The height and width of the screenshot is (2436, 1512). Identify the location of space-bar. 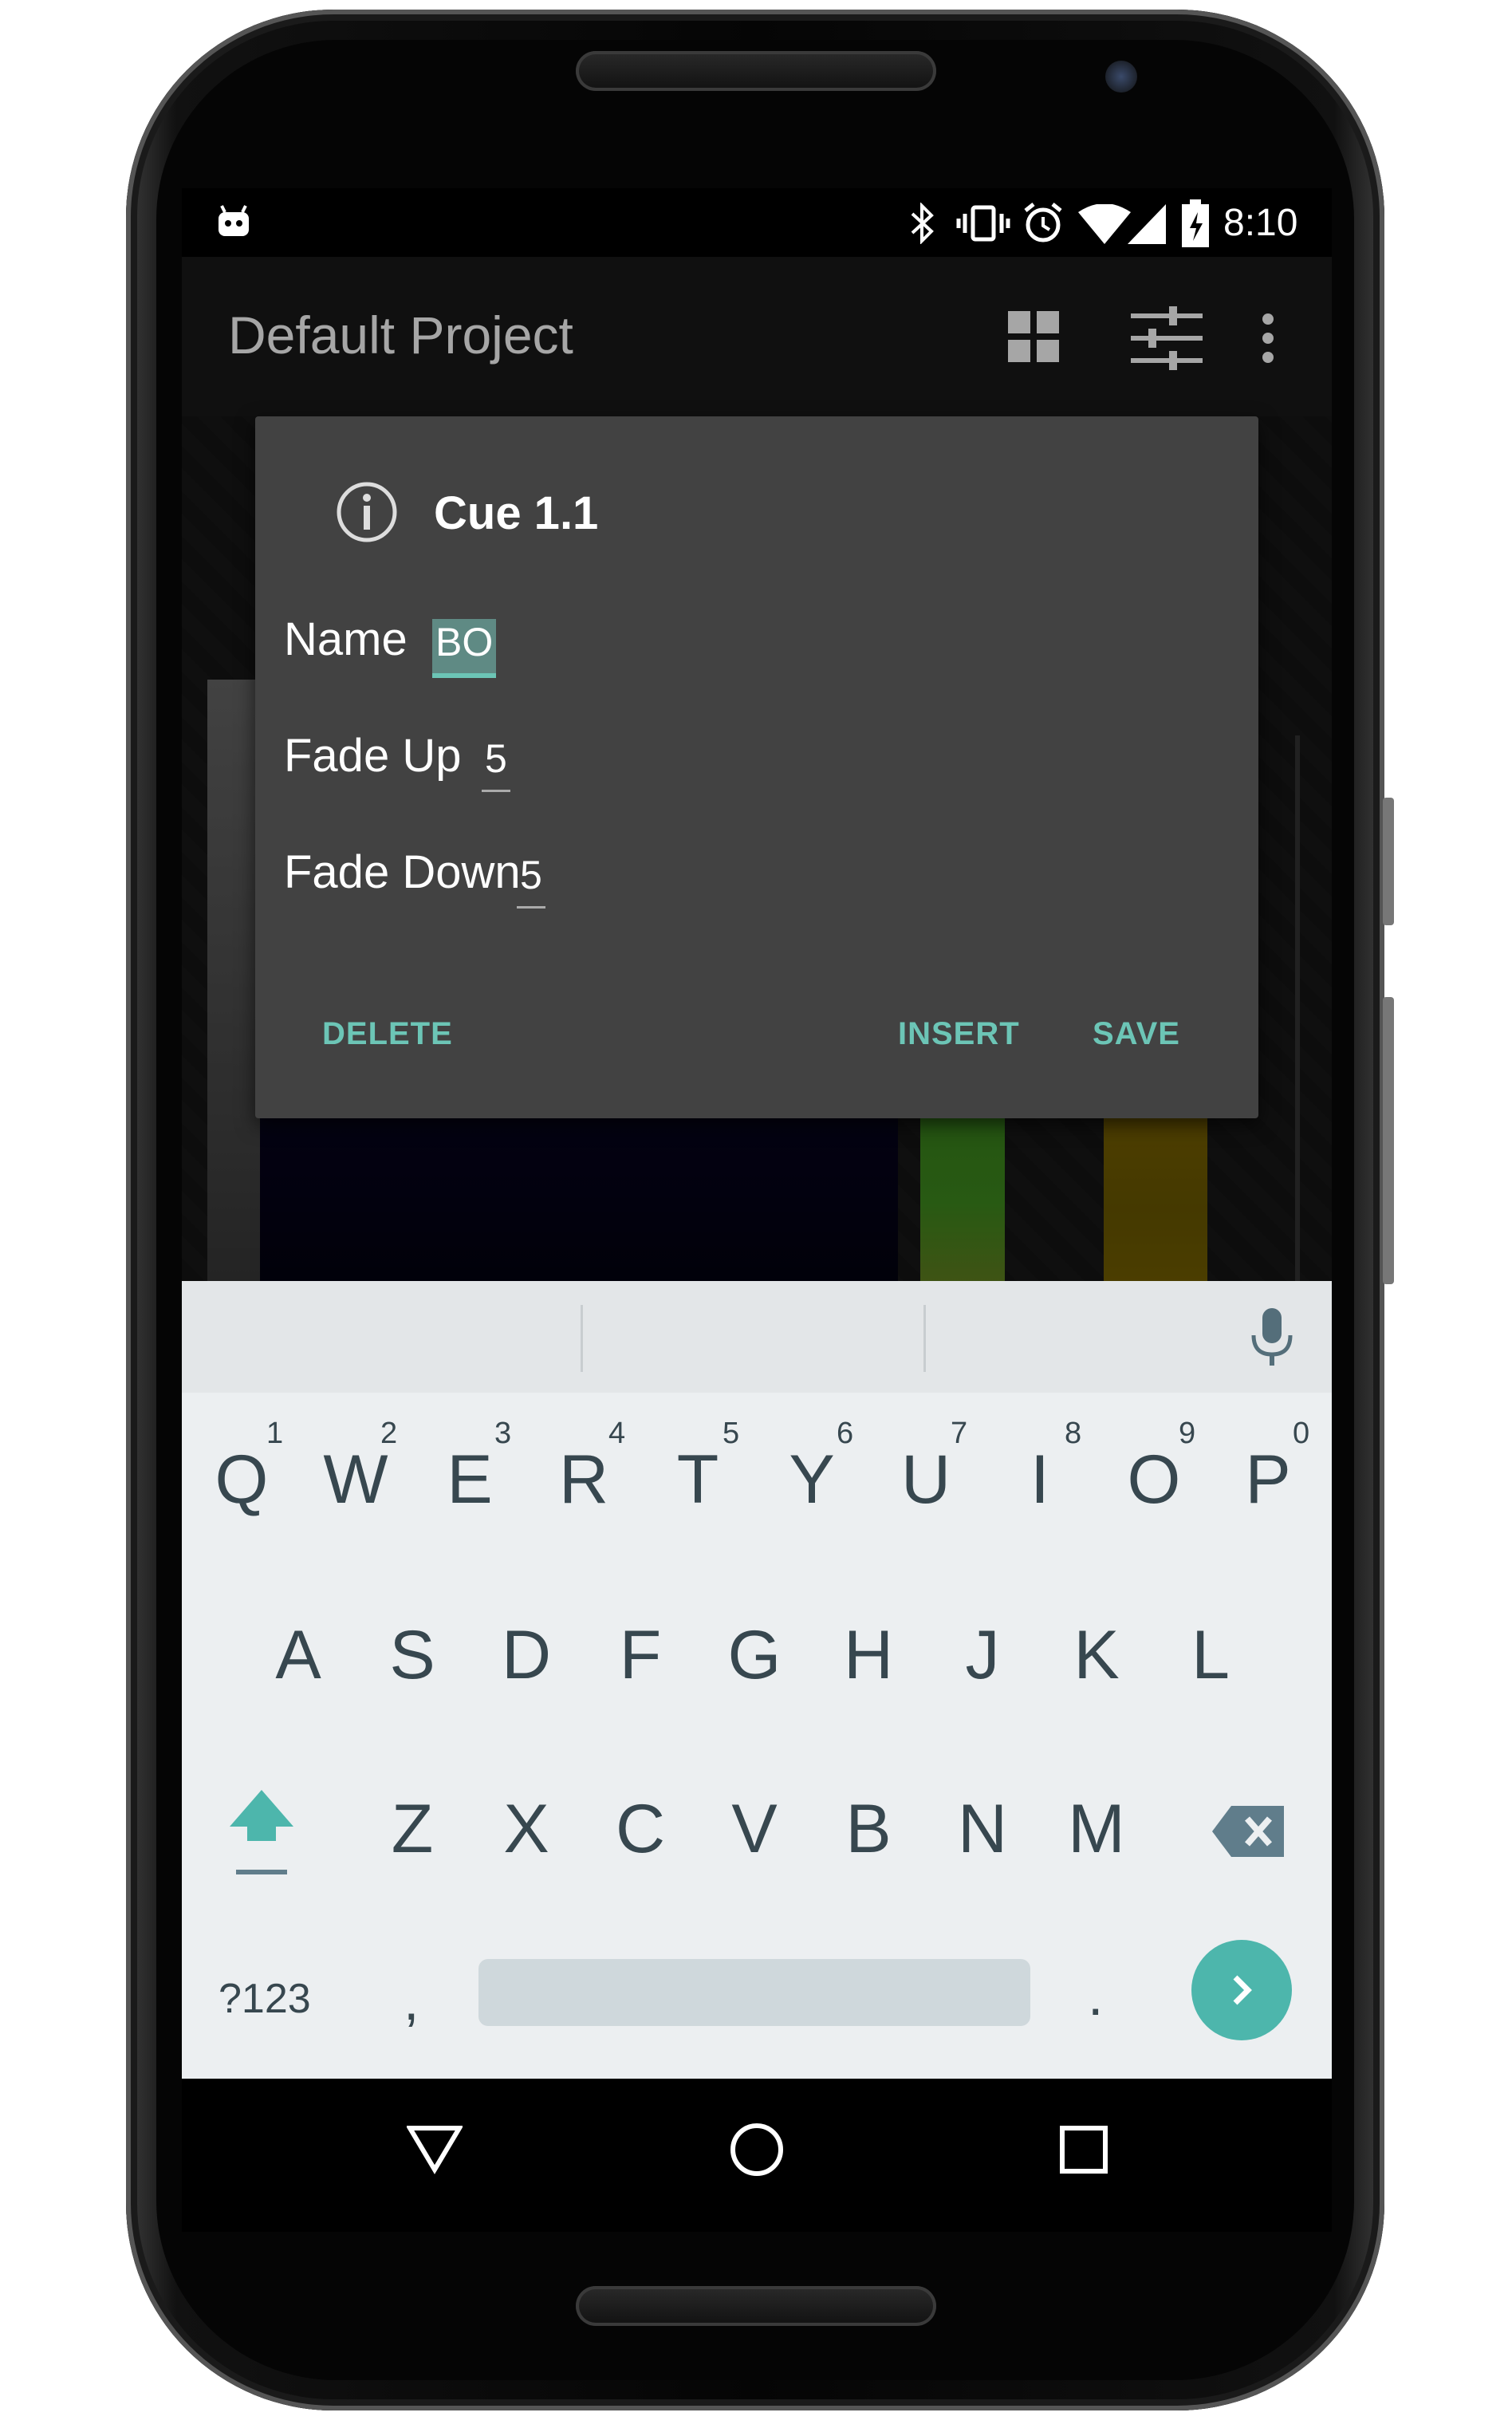
(754, 1993).